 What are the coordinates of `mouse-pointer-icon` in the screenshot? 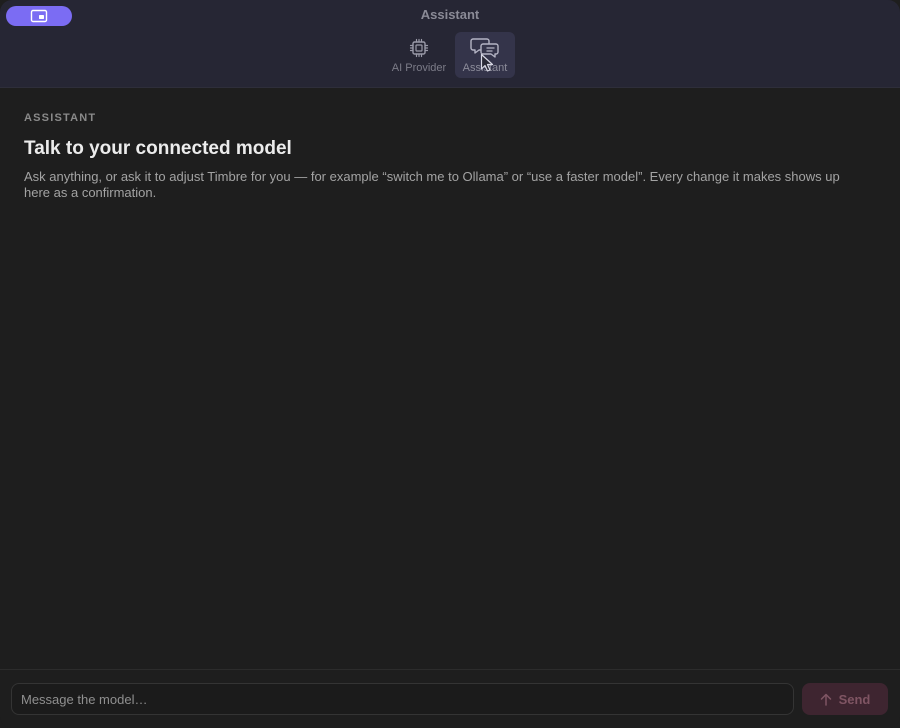 It's located at (487, 62).